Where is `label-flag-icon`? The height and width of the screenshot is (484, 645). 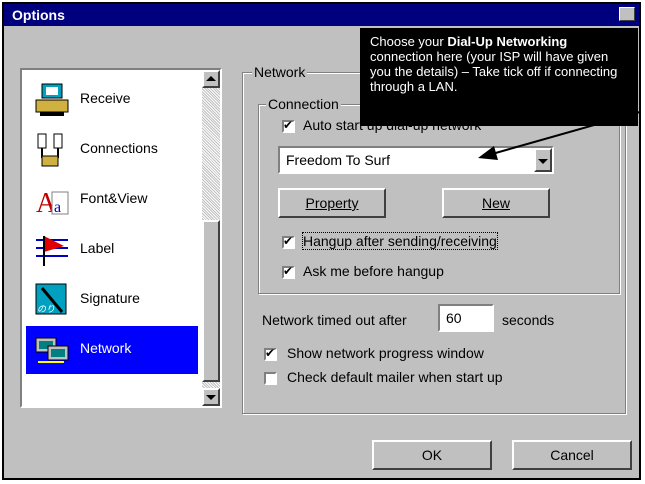 label-flag-icon is located at coordinates (52, 251).